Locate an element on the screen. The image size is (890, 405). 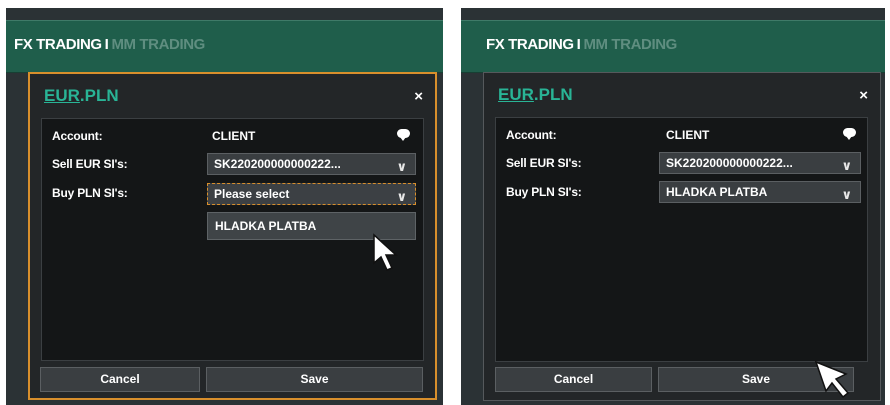
buy-si-value: HLADKA PLATBA is located at coordinates (717, 192).